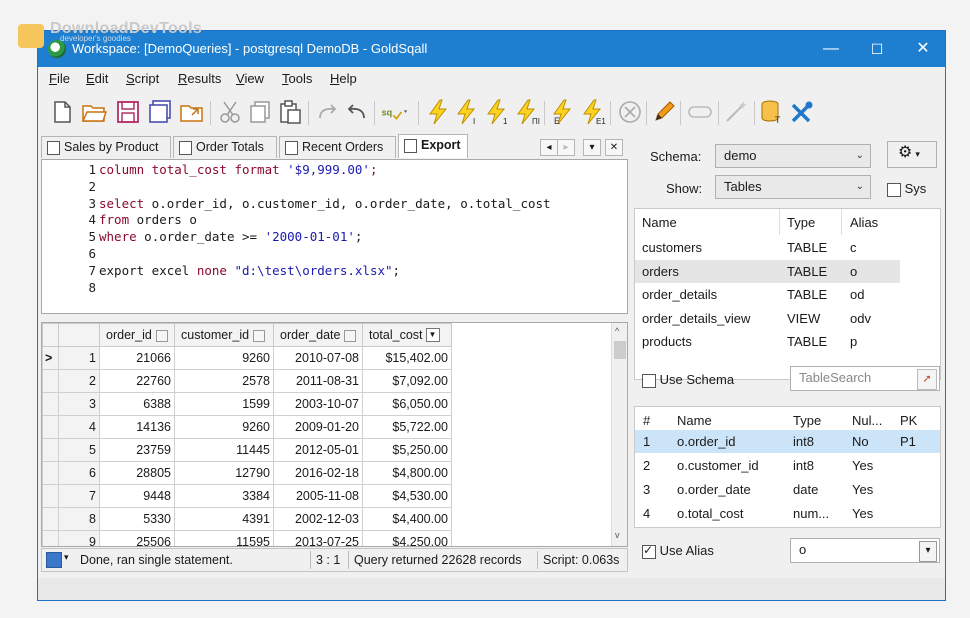  What do you see at coordinates (224, 538) in the screenshot?
I see `table-cell: 11595` at bounding box center [224, 538].